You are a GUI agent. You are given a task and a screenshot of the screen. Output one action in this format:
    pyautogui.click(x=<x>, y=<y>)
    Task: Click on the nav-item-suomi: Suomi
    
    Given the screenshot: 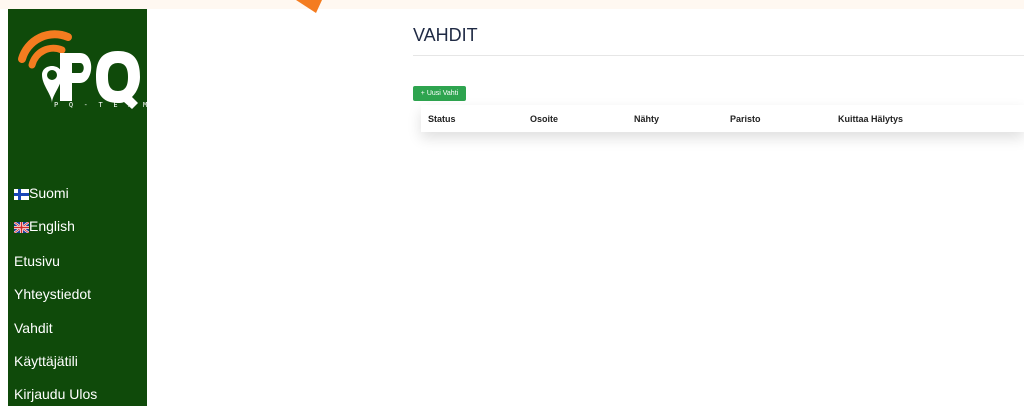 What is the action you would take?
    pyautogui.click(x=41, y=193)
    